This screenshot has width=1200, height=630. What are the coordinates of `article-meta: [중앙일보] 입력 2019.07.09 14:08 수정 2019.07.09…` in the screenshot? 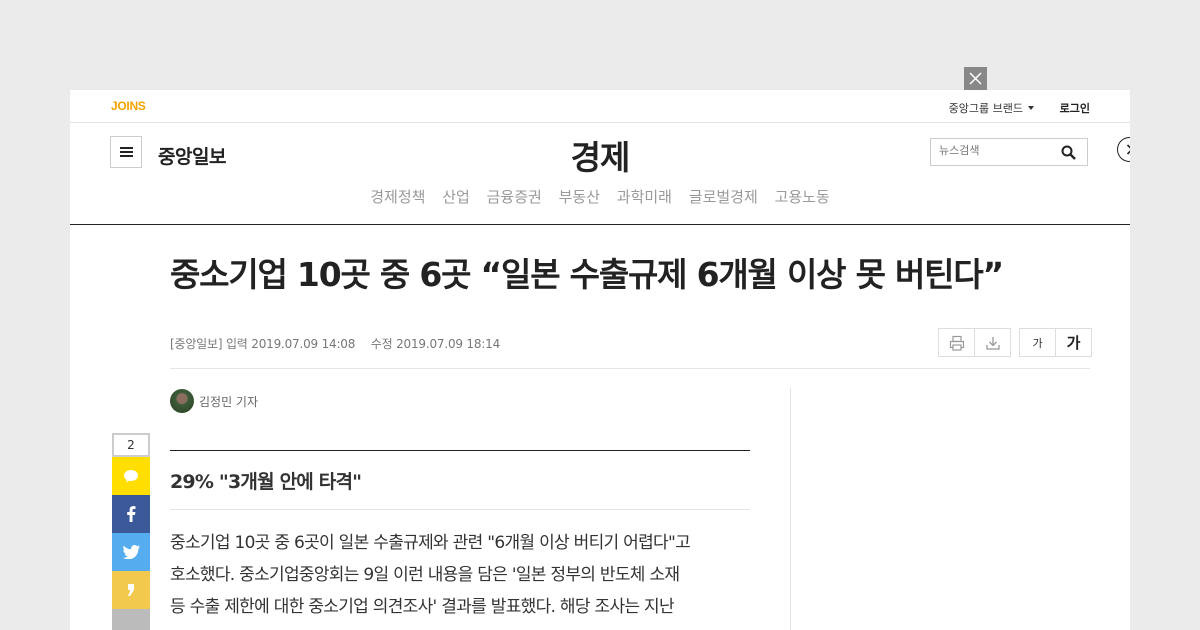 It's located at (335, 343).